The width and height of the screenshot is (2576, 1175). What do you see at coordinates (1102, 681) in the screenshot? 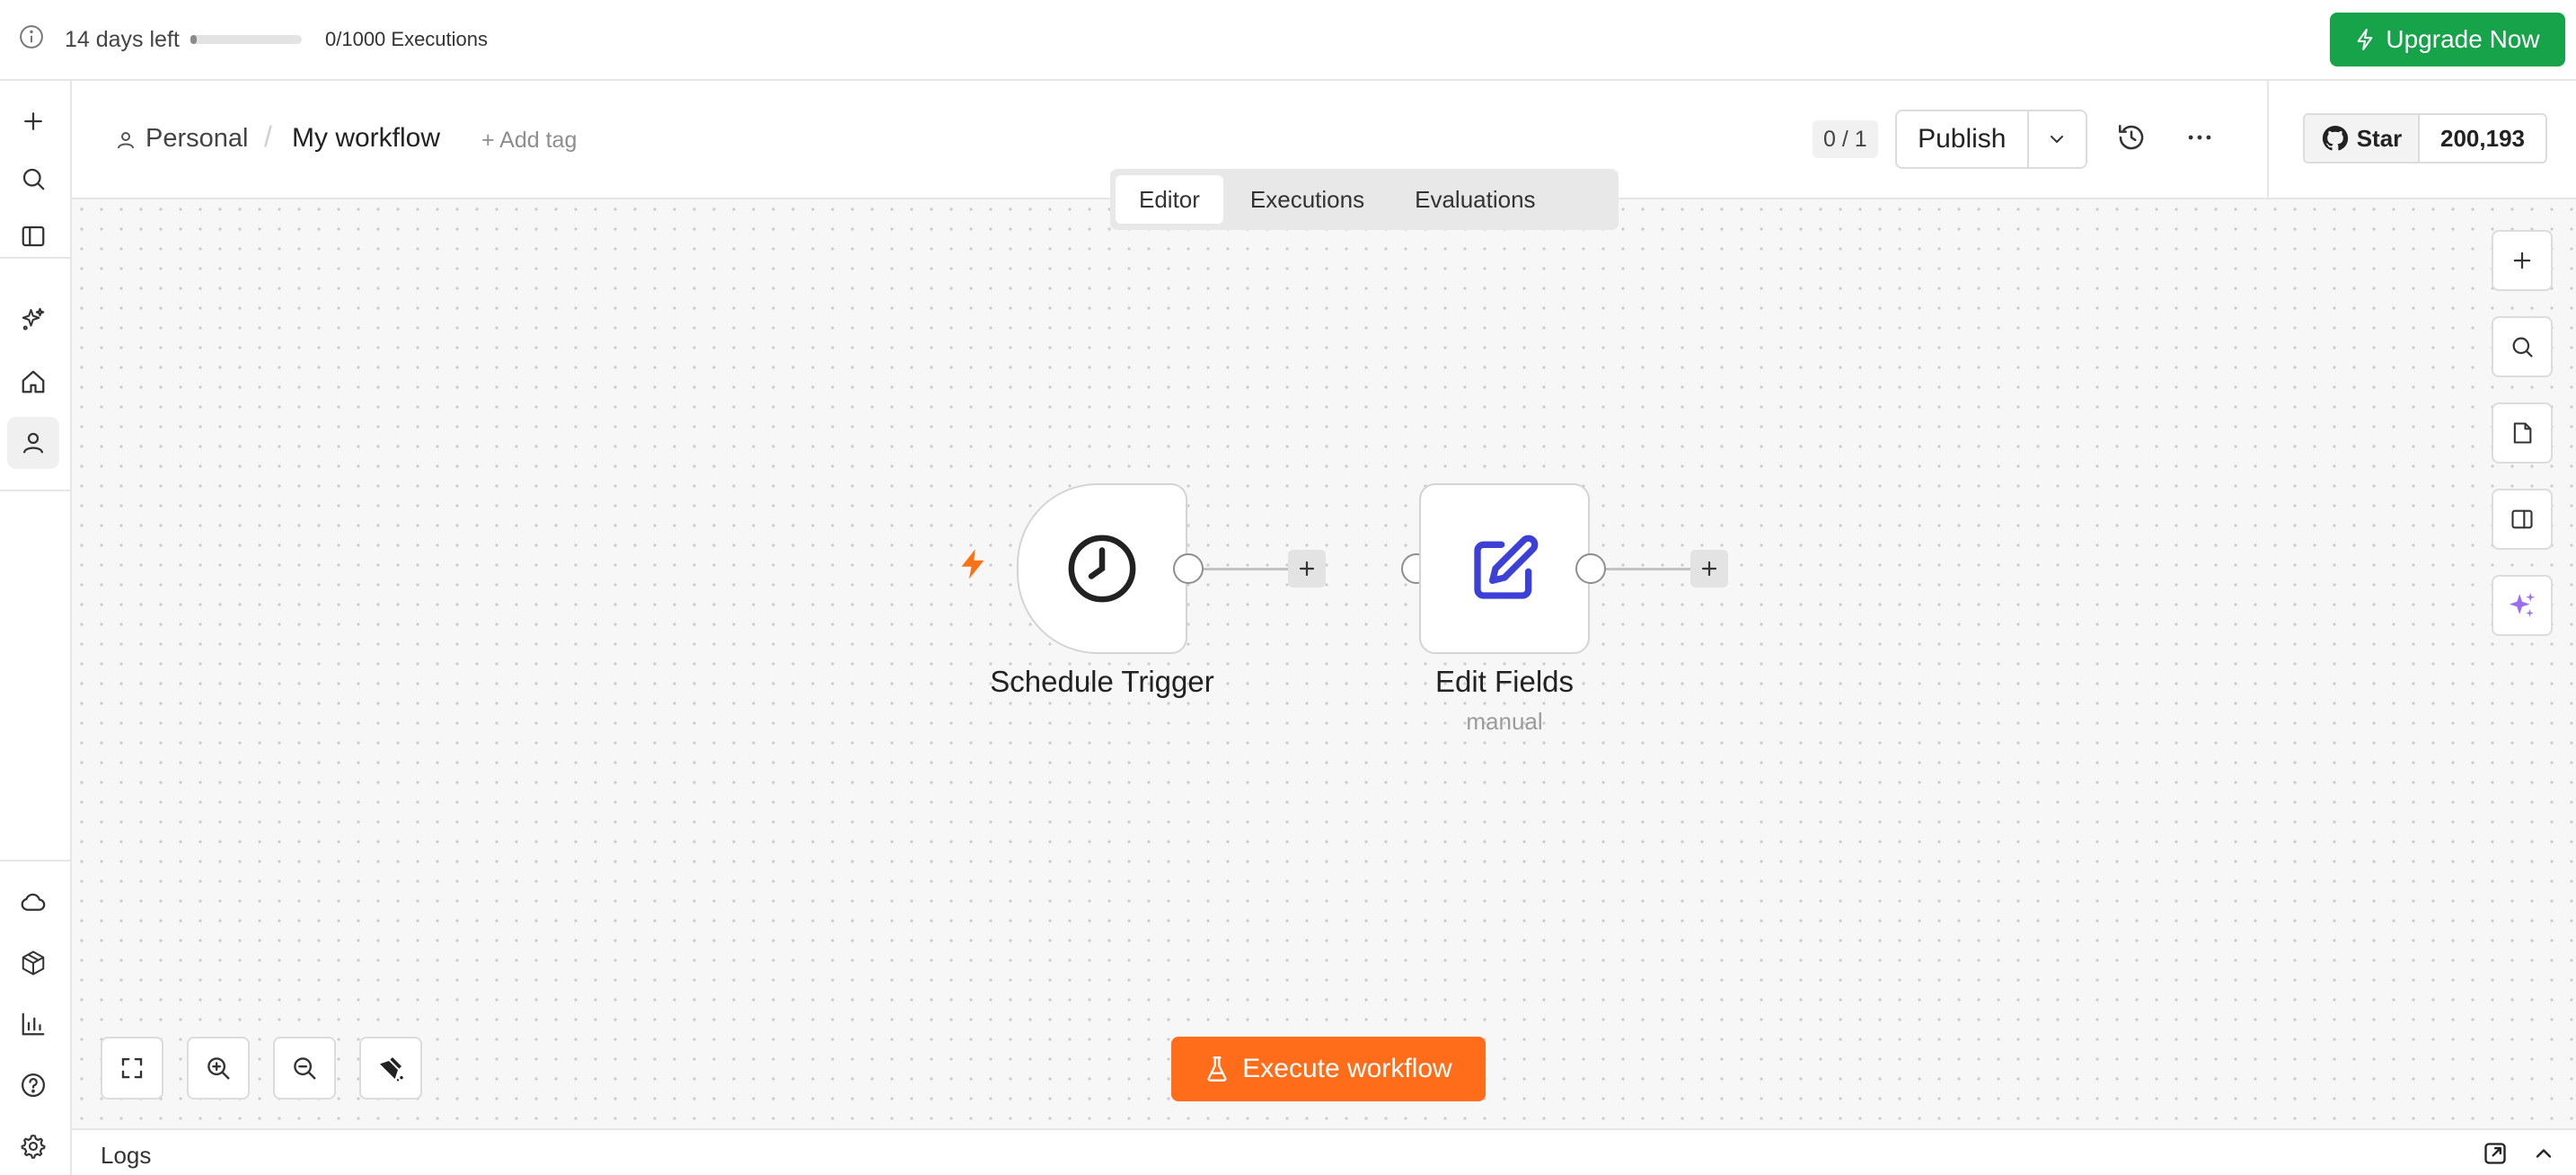
I see `schedule-trigger-label: Schedule Trigger` at bounding box center [1102, 681].